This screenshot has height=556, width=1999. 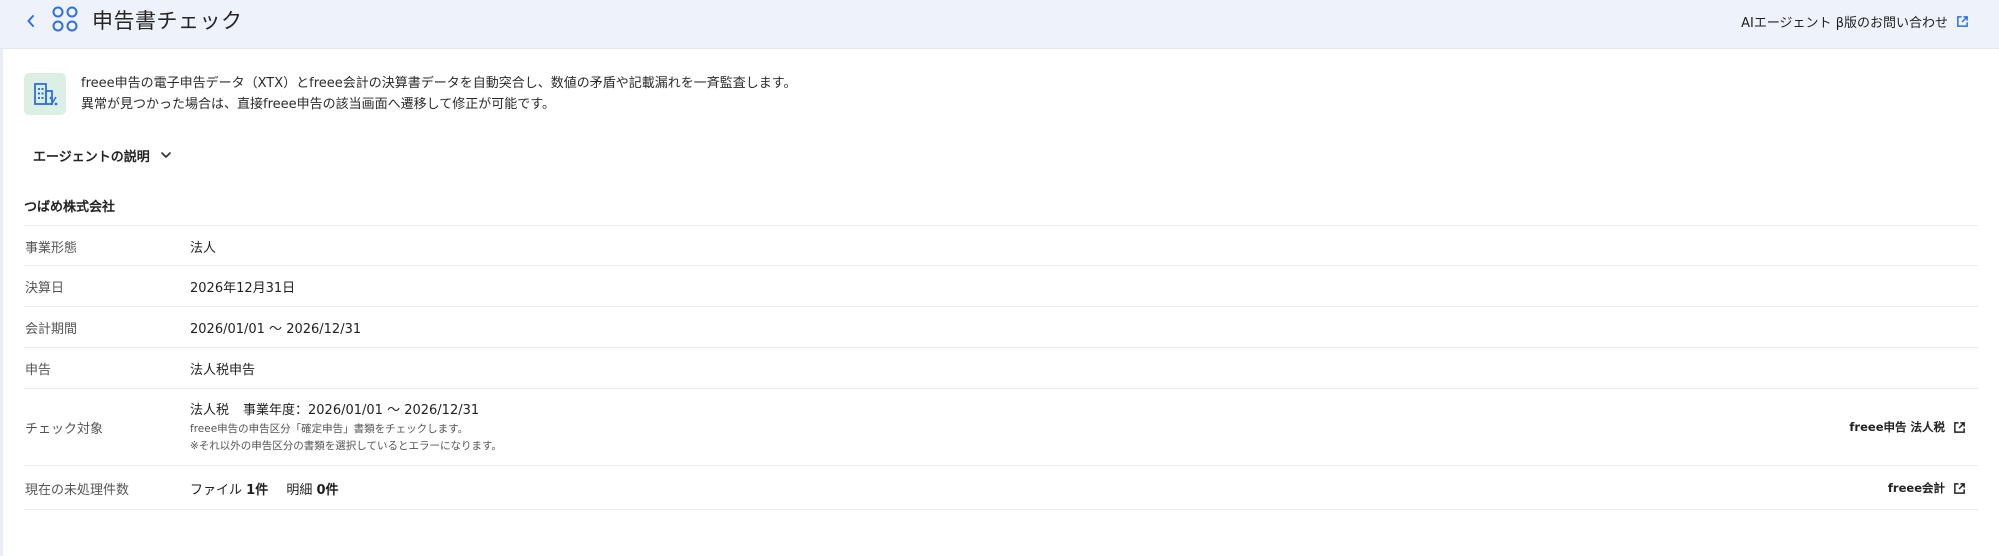 I want to click on check-target-note-1: freee申告の申告区分「確定申告」書類をチェックします。, so click(x=329, y=429).